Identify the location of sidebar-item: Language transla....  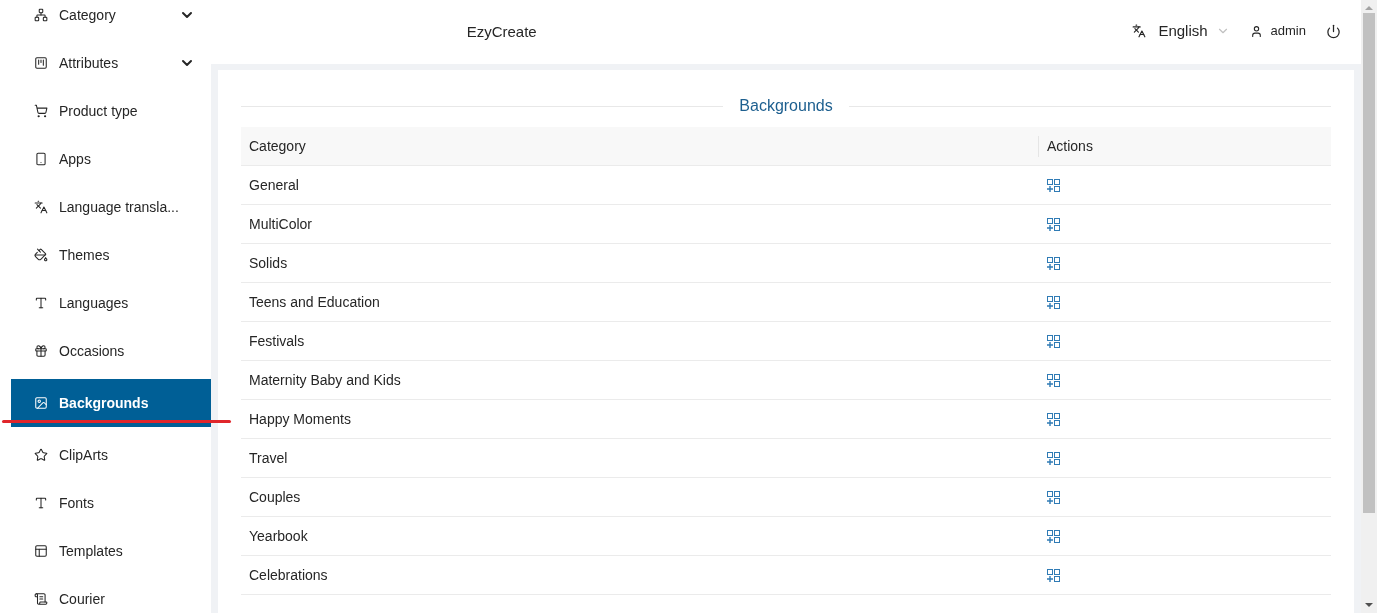
(105, 207).